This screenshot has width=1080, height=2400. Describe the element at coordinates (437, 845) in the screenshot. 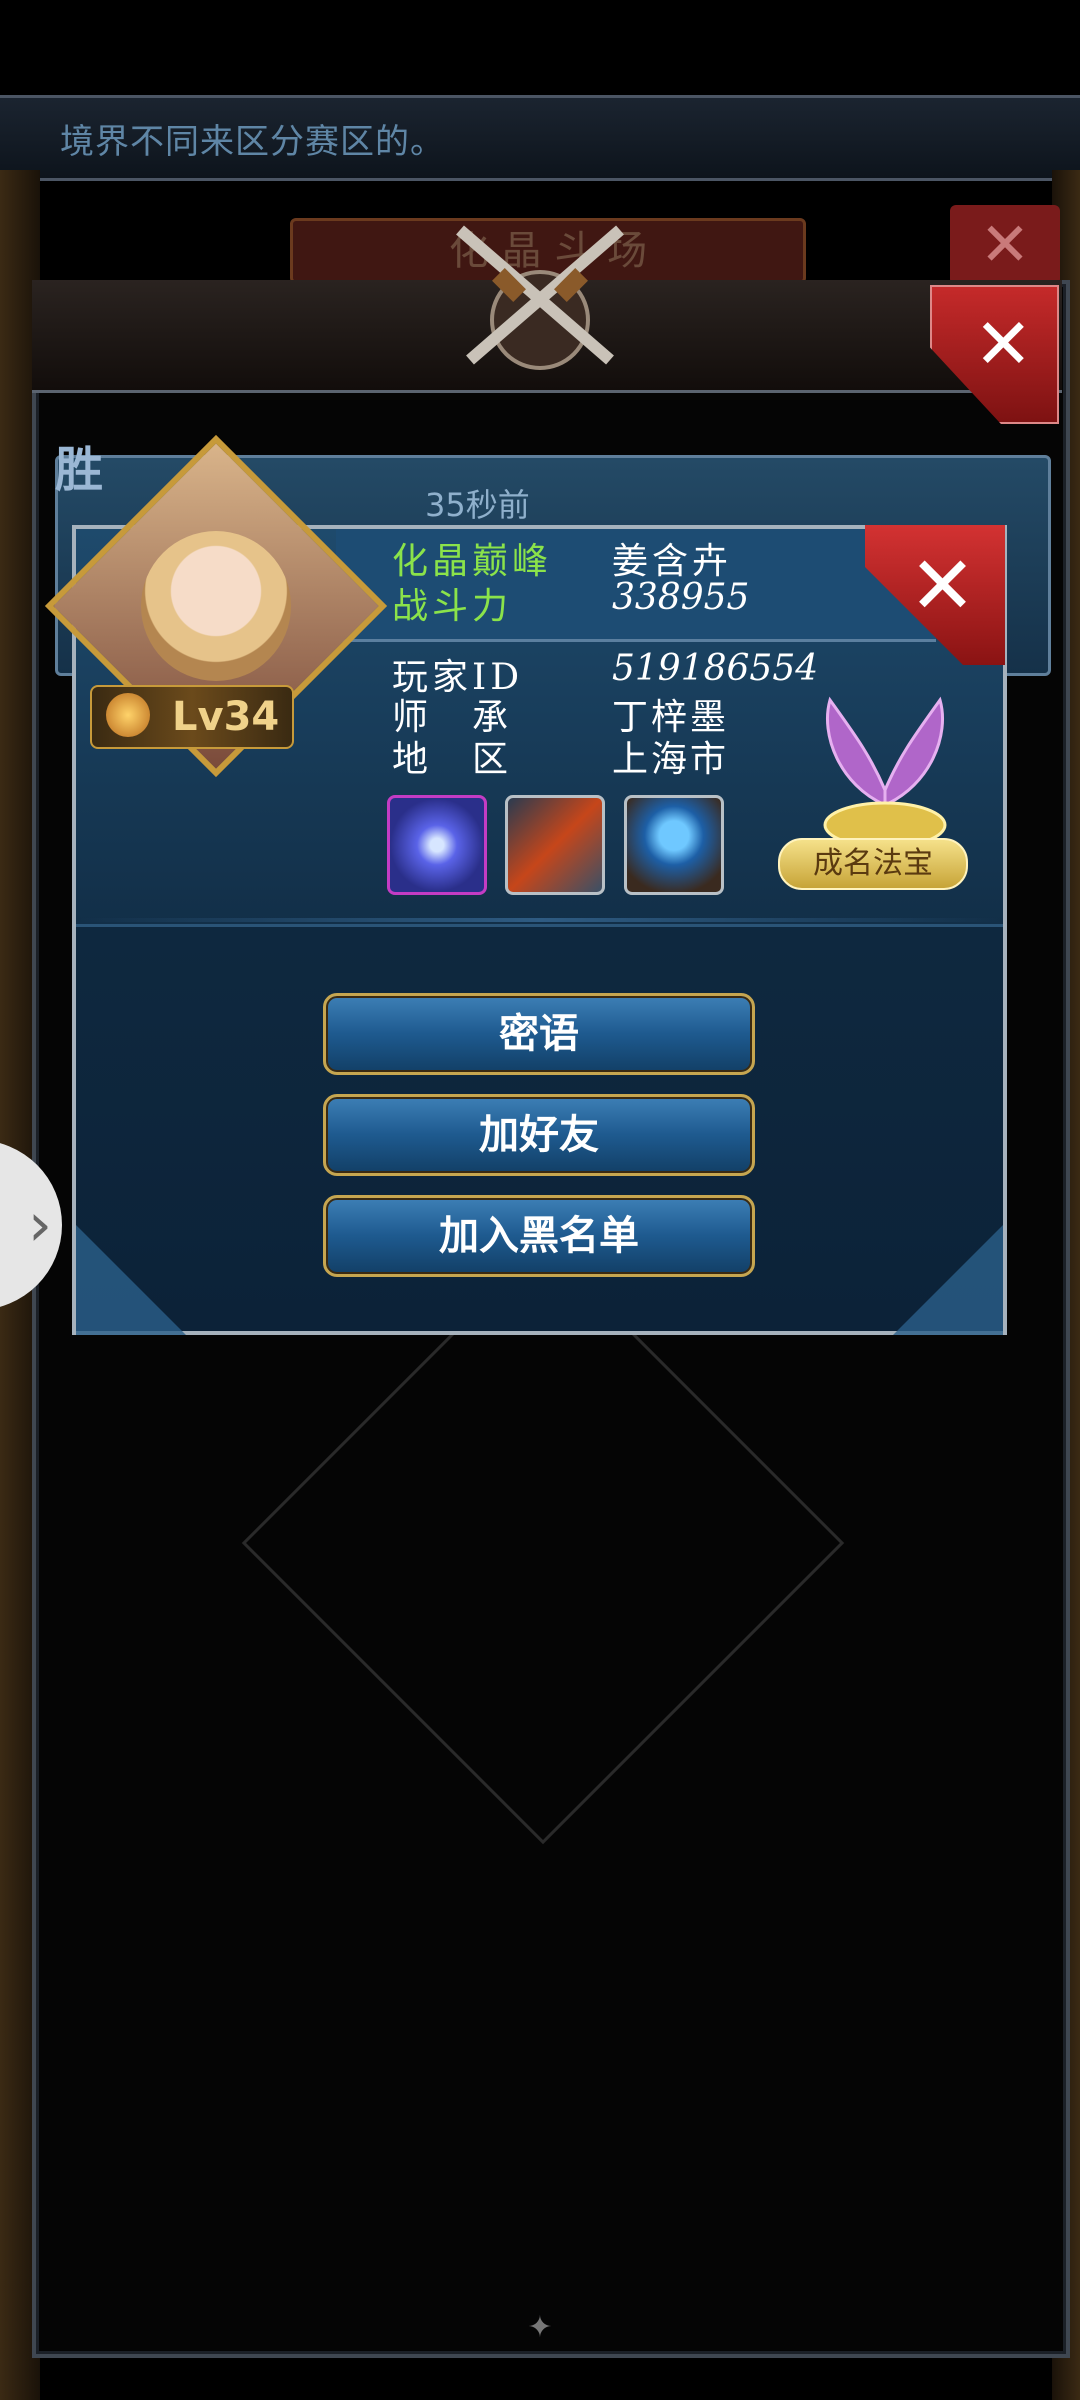

I see `blue-orb-skill-icon` at that location.